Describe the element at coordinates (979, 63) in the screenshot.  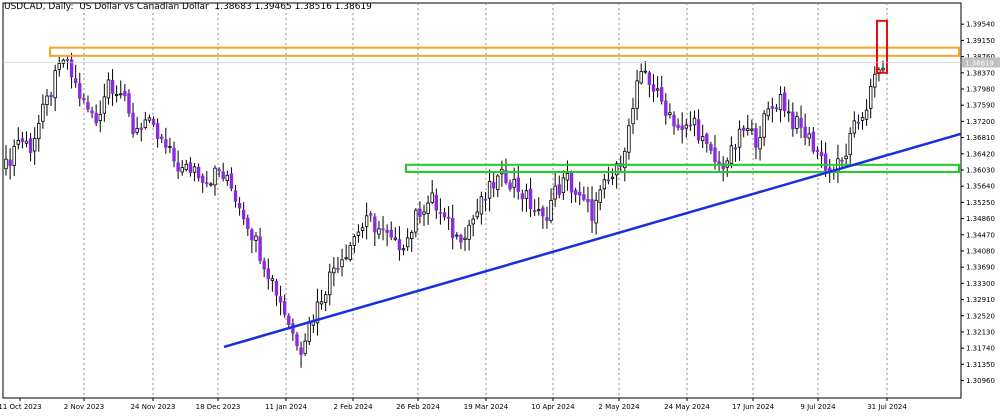
I see `price-tag-label: 1.38619` at that location.